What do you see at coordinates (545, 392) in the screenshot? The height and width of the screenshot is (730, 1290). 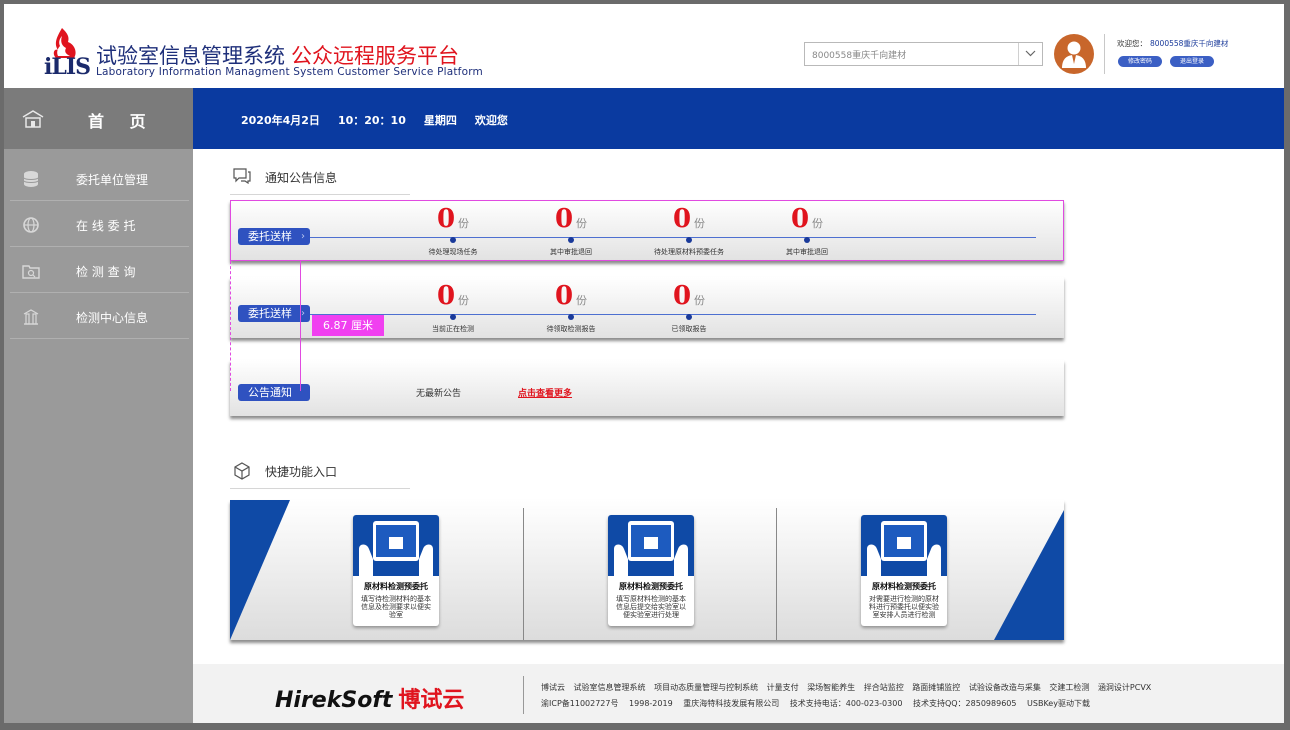 I see `view-more-link: 点击查看更多` at bounding box center [545, 392].